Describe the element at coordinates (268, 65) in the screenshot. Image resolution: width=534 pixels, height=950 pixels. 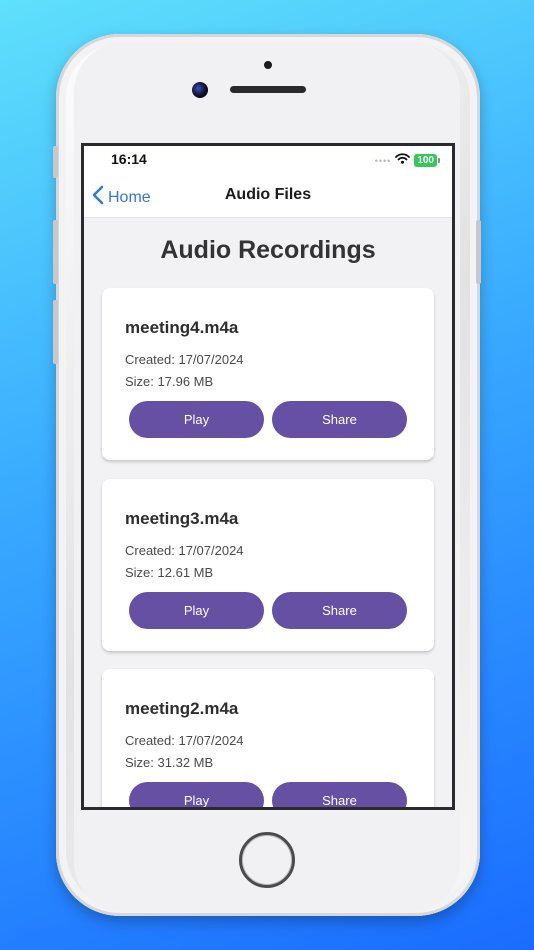
I see `proximity-sensor` at that location.